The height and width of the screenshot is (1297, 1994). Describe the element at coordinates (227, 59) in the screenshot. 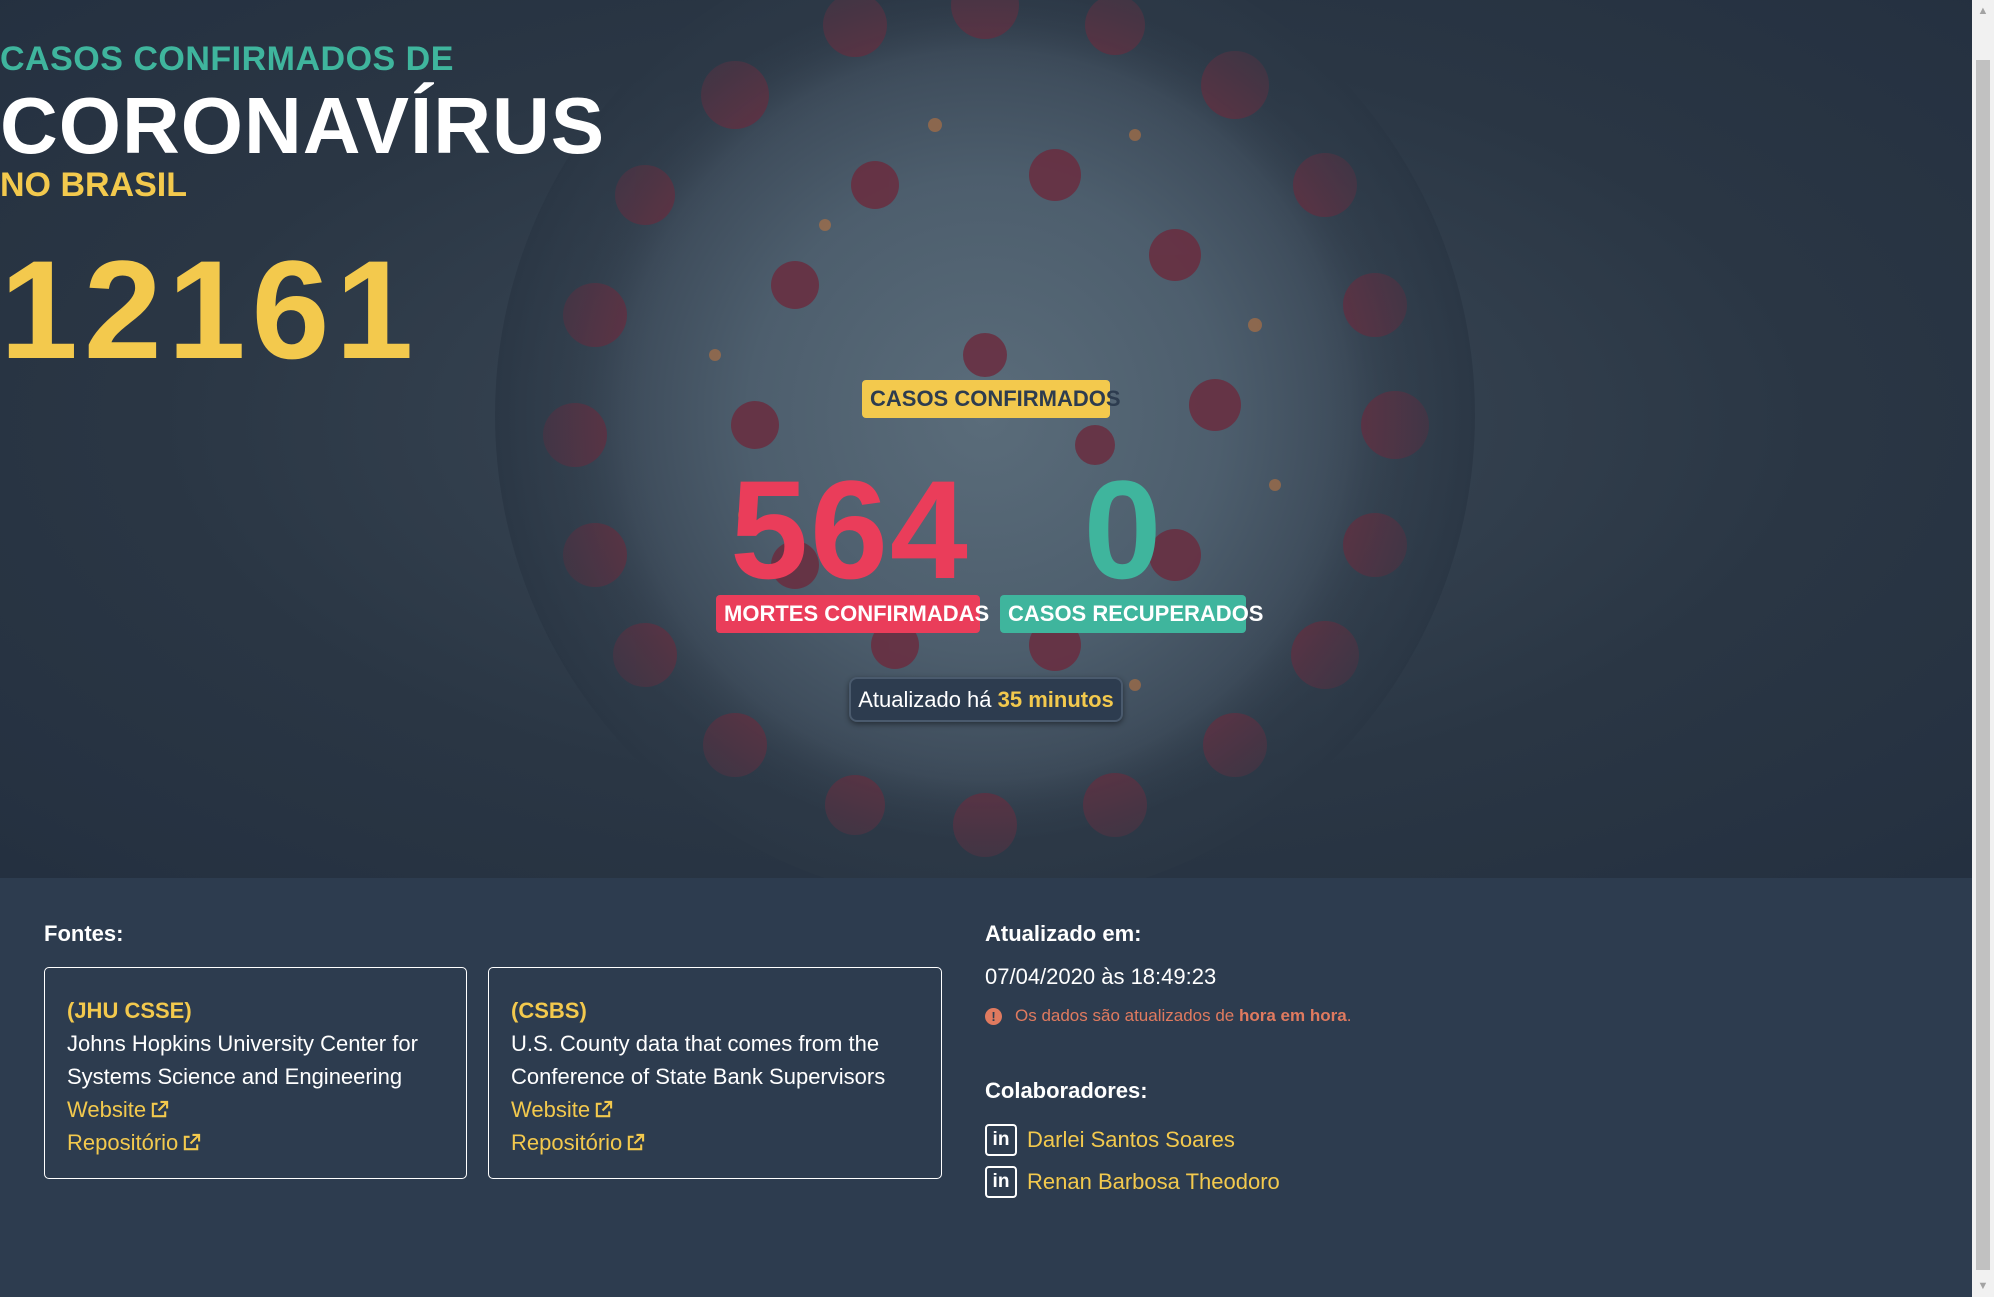

I see `hero-subtitle-top: CASOS CONFIRMADOS DE` at that location.